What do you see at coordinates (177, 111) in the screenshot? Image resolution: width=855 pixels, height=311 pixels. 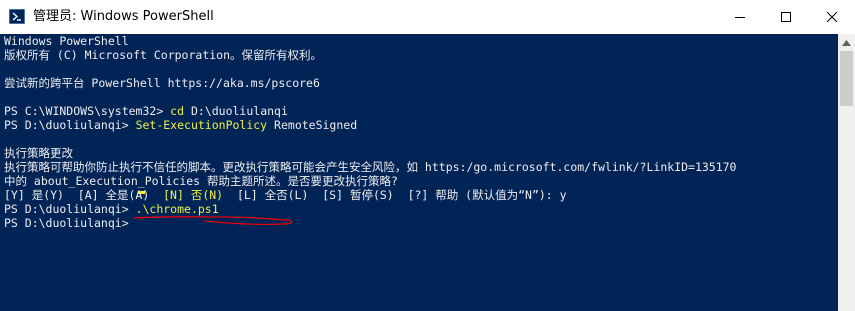 I see `command-text: cd` at bounding box center [177, 111].